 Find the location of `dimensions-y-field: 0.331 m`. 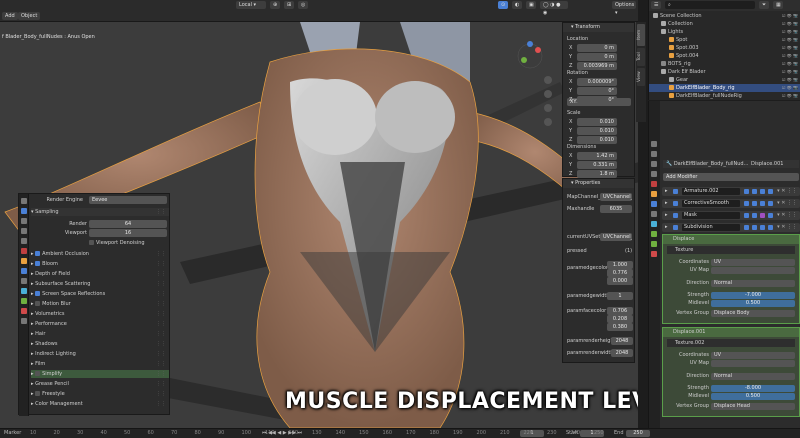

dimensions-y-field: 0.331 m is located at coordinates (597, 165).